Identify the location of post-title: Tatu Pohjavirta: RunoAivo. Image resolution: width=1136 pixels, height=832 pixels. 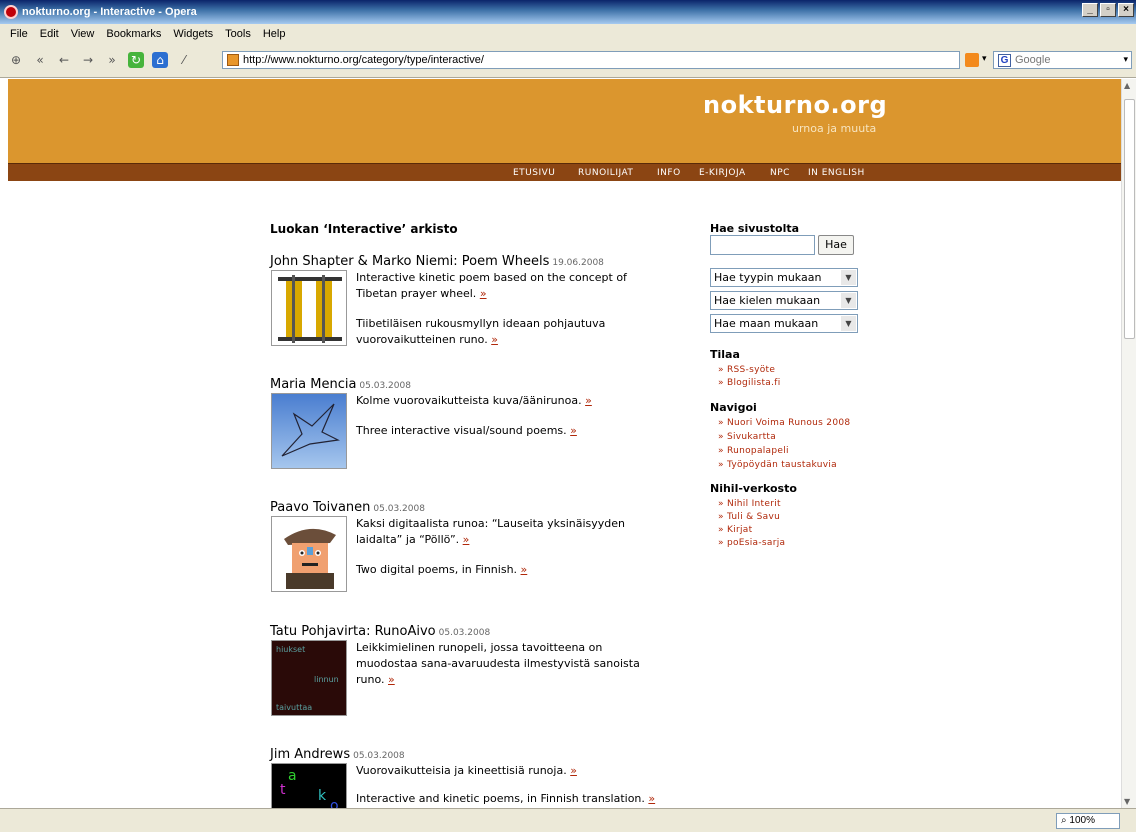
(353, 631).